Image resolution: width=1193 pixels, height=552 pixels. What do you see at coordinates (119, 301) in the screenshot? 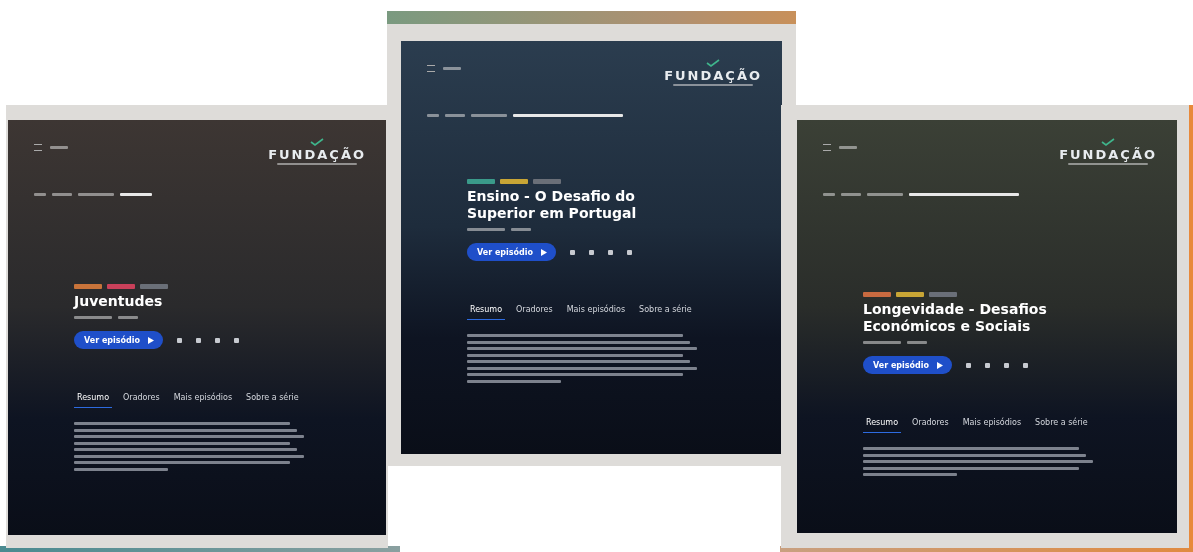
I see `episode-title: Juventudes` at bounding box center [119, 301].